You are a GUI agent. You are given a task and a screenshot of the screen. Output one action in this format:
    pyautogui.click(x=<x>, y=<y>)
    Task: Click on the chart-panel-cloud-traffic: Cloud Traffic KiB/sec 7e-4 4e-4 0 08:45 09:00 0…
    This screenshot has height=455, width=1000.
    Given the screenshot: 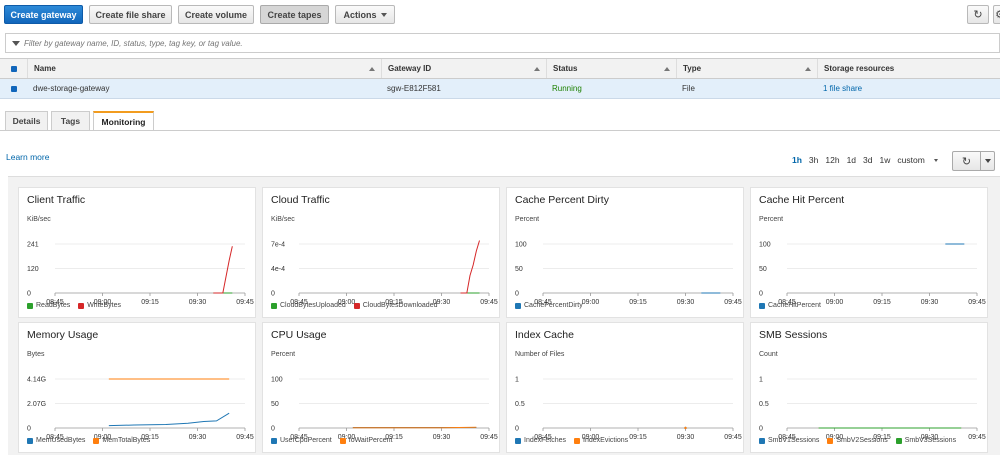 What is the action you would take?
    pyautogui.click(x=381, y=252)
    